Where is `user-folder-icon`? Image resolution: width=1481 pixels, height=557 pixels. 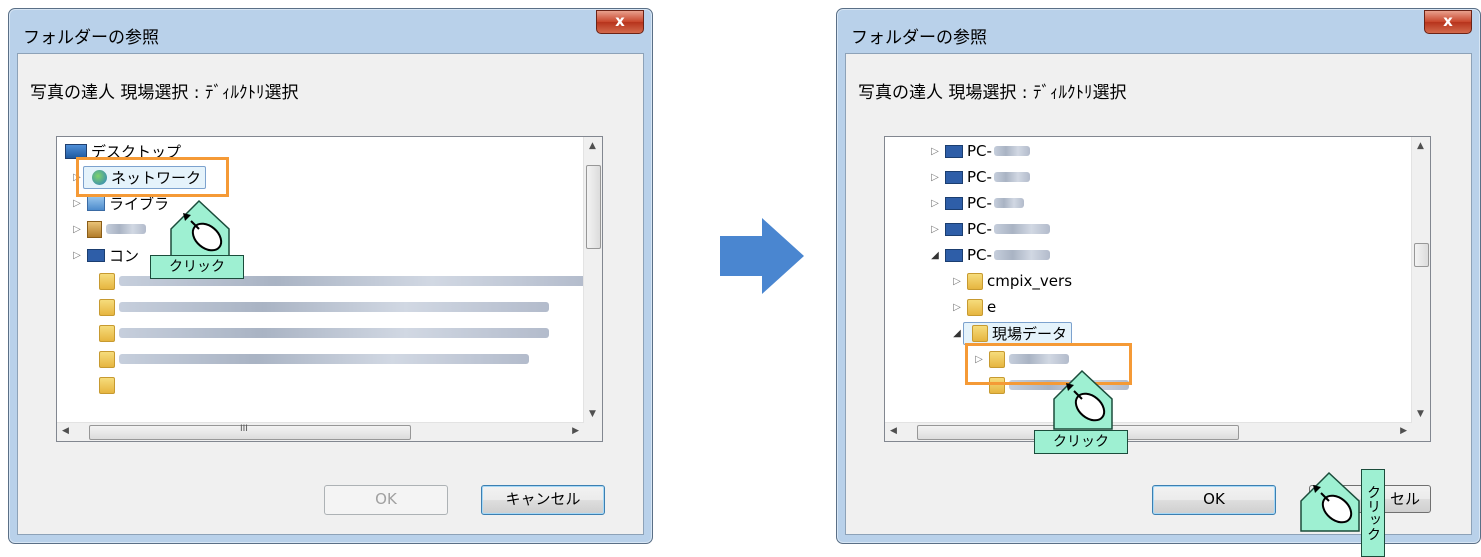
user-folder-icon is located at coordinates (94, 229).